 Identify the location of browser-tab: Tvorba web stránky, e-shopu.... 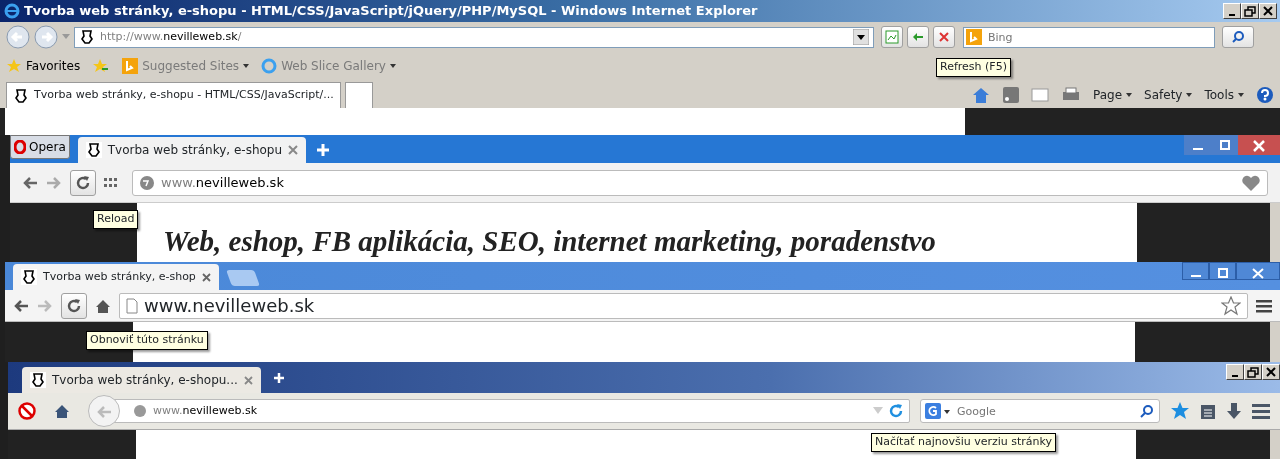
(141, 380).